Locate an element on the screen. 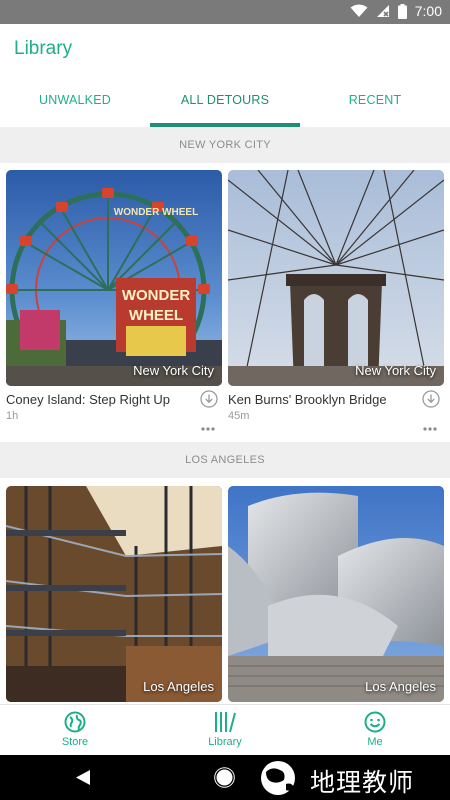 This screenshot has width=450, height=800. system-navigation-bar: 地理教师 is located at coordinates (225, 777).